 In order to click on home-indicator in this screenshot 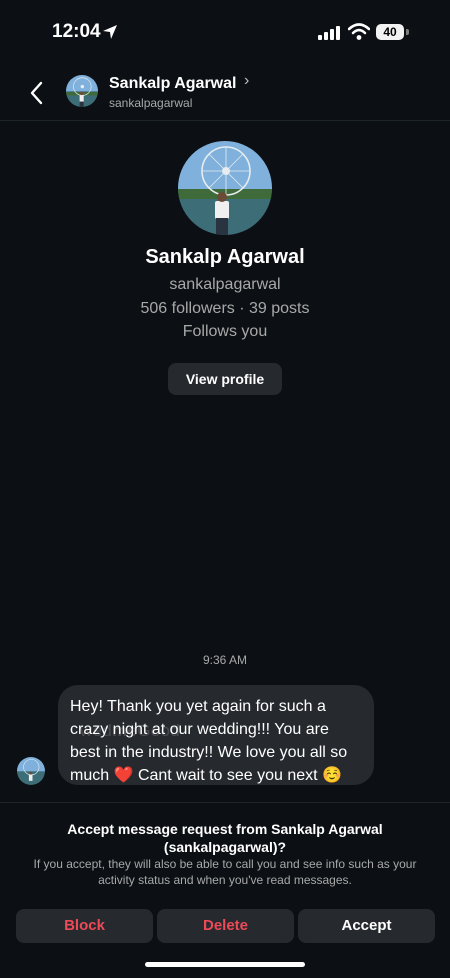, I will do `click(225, 964)`.